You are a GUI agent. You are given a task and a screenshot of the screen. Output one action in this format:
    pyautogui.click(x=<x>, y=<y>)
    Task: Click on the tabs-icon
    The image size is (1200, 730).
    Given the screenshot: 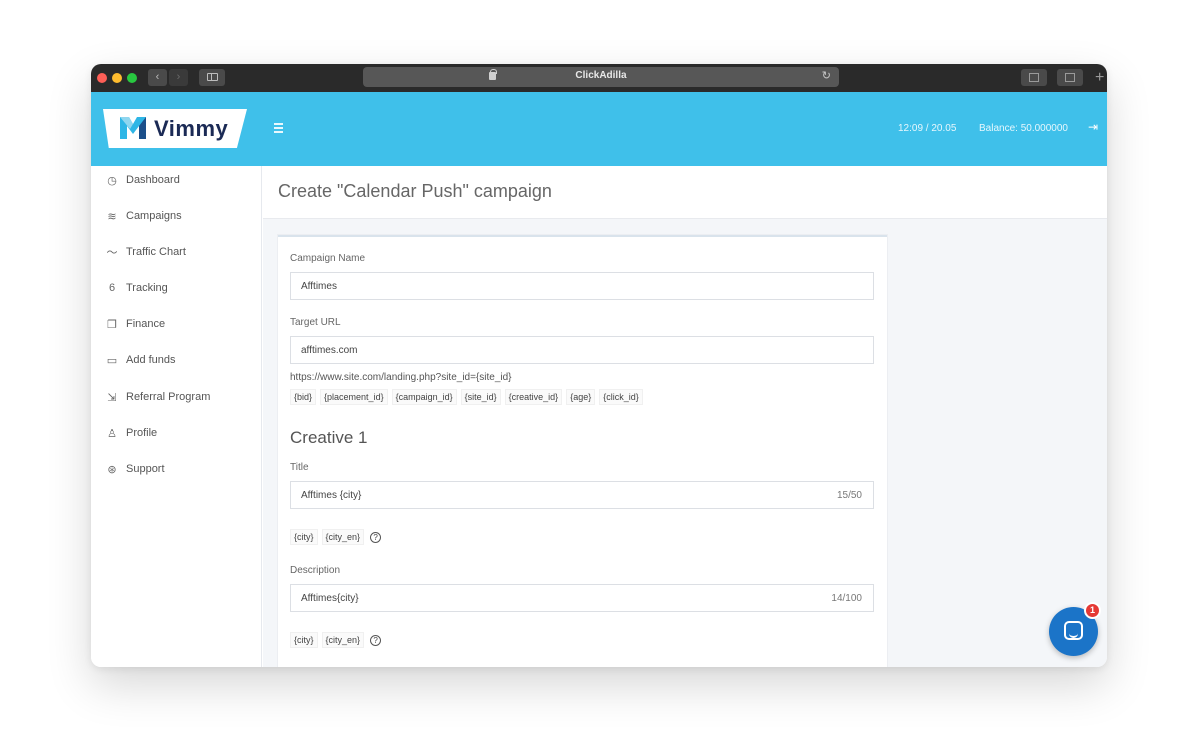 What is the action you would take?
    pyautogui.click(x=1070, y=77)
    